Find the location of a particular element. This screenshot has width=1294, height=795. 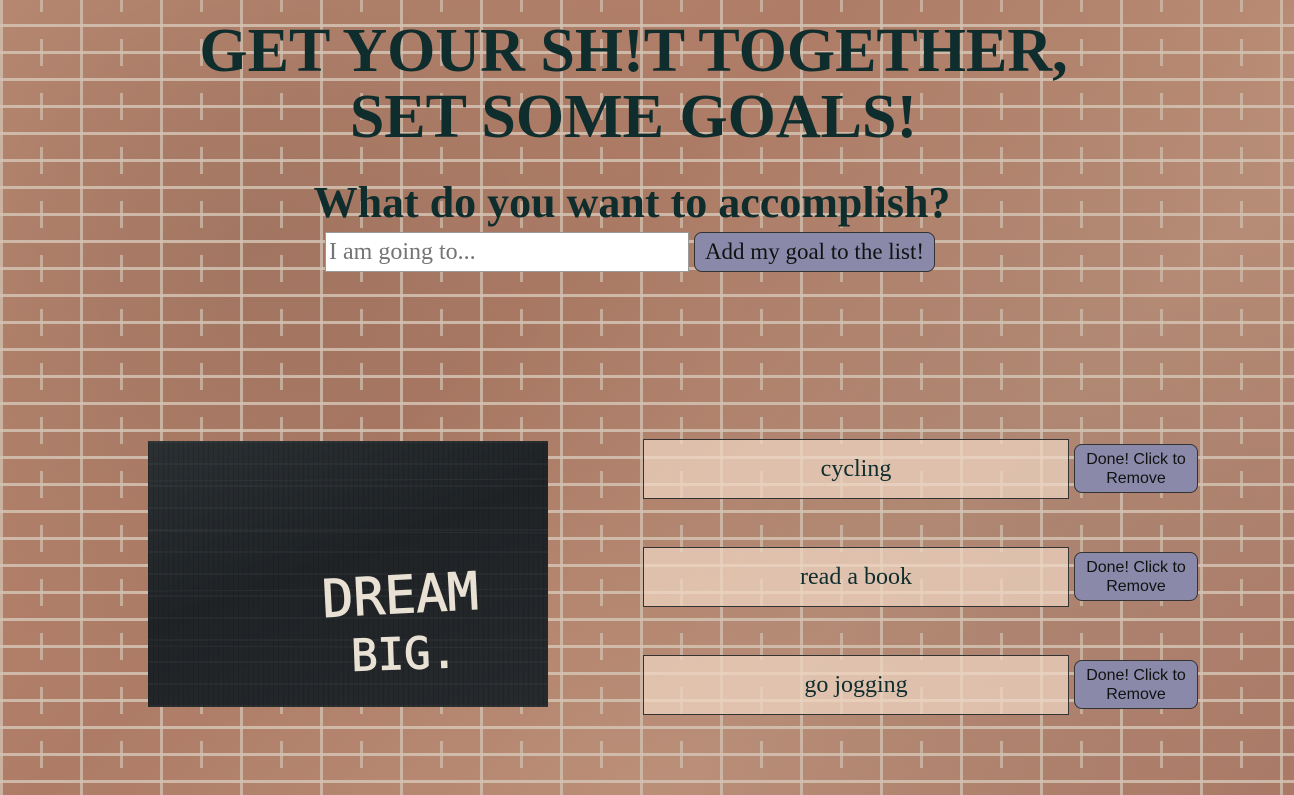

big-text: BIG. is located at coordinates (404, 654).